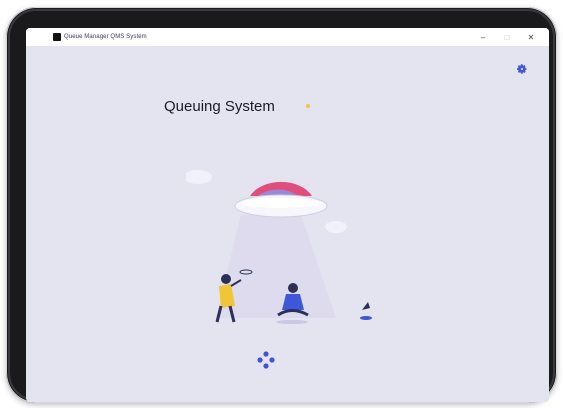  What do you see at coordinates (531, 37) in the screenshot?
I see `close-button: ✕` at bounding box center [531, 37].